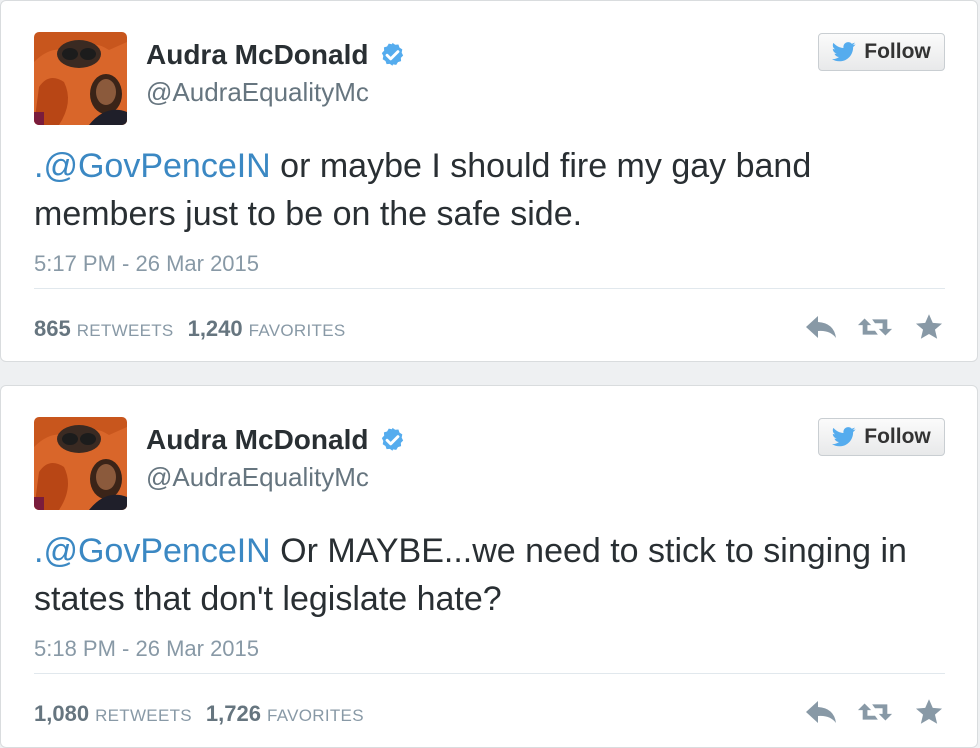 The width and height of the screenshot is (980, 748). What do you see at coordinates (233, 714) in the screenshot?
I see `favorites-count: 1,726` at bounding box center [233, 714].